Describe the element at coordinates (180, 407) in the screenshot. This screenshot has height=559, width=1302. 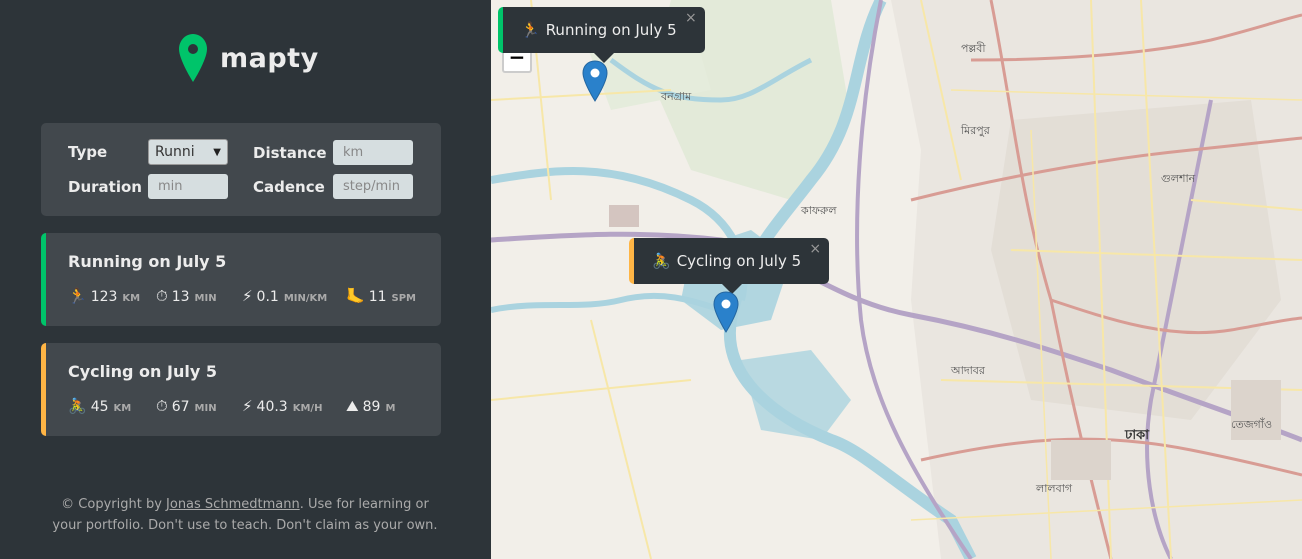
I see `detail-value: 67` at that location.